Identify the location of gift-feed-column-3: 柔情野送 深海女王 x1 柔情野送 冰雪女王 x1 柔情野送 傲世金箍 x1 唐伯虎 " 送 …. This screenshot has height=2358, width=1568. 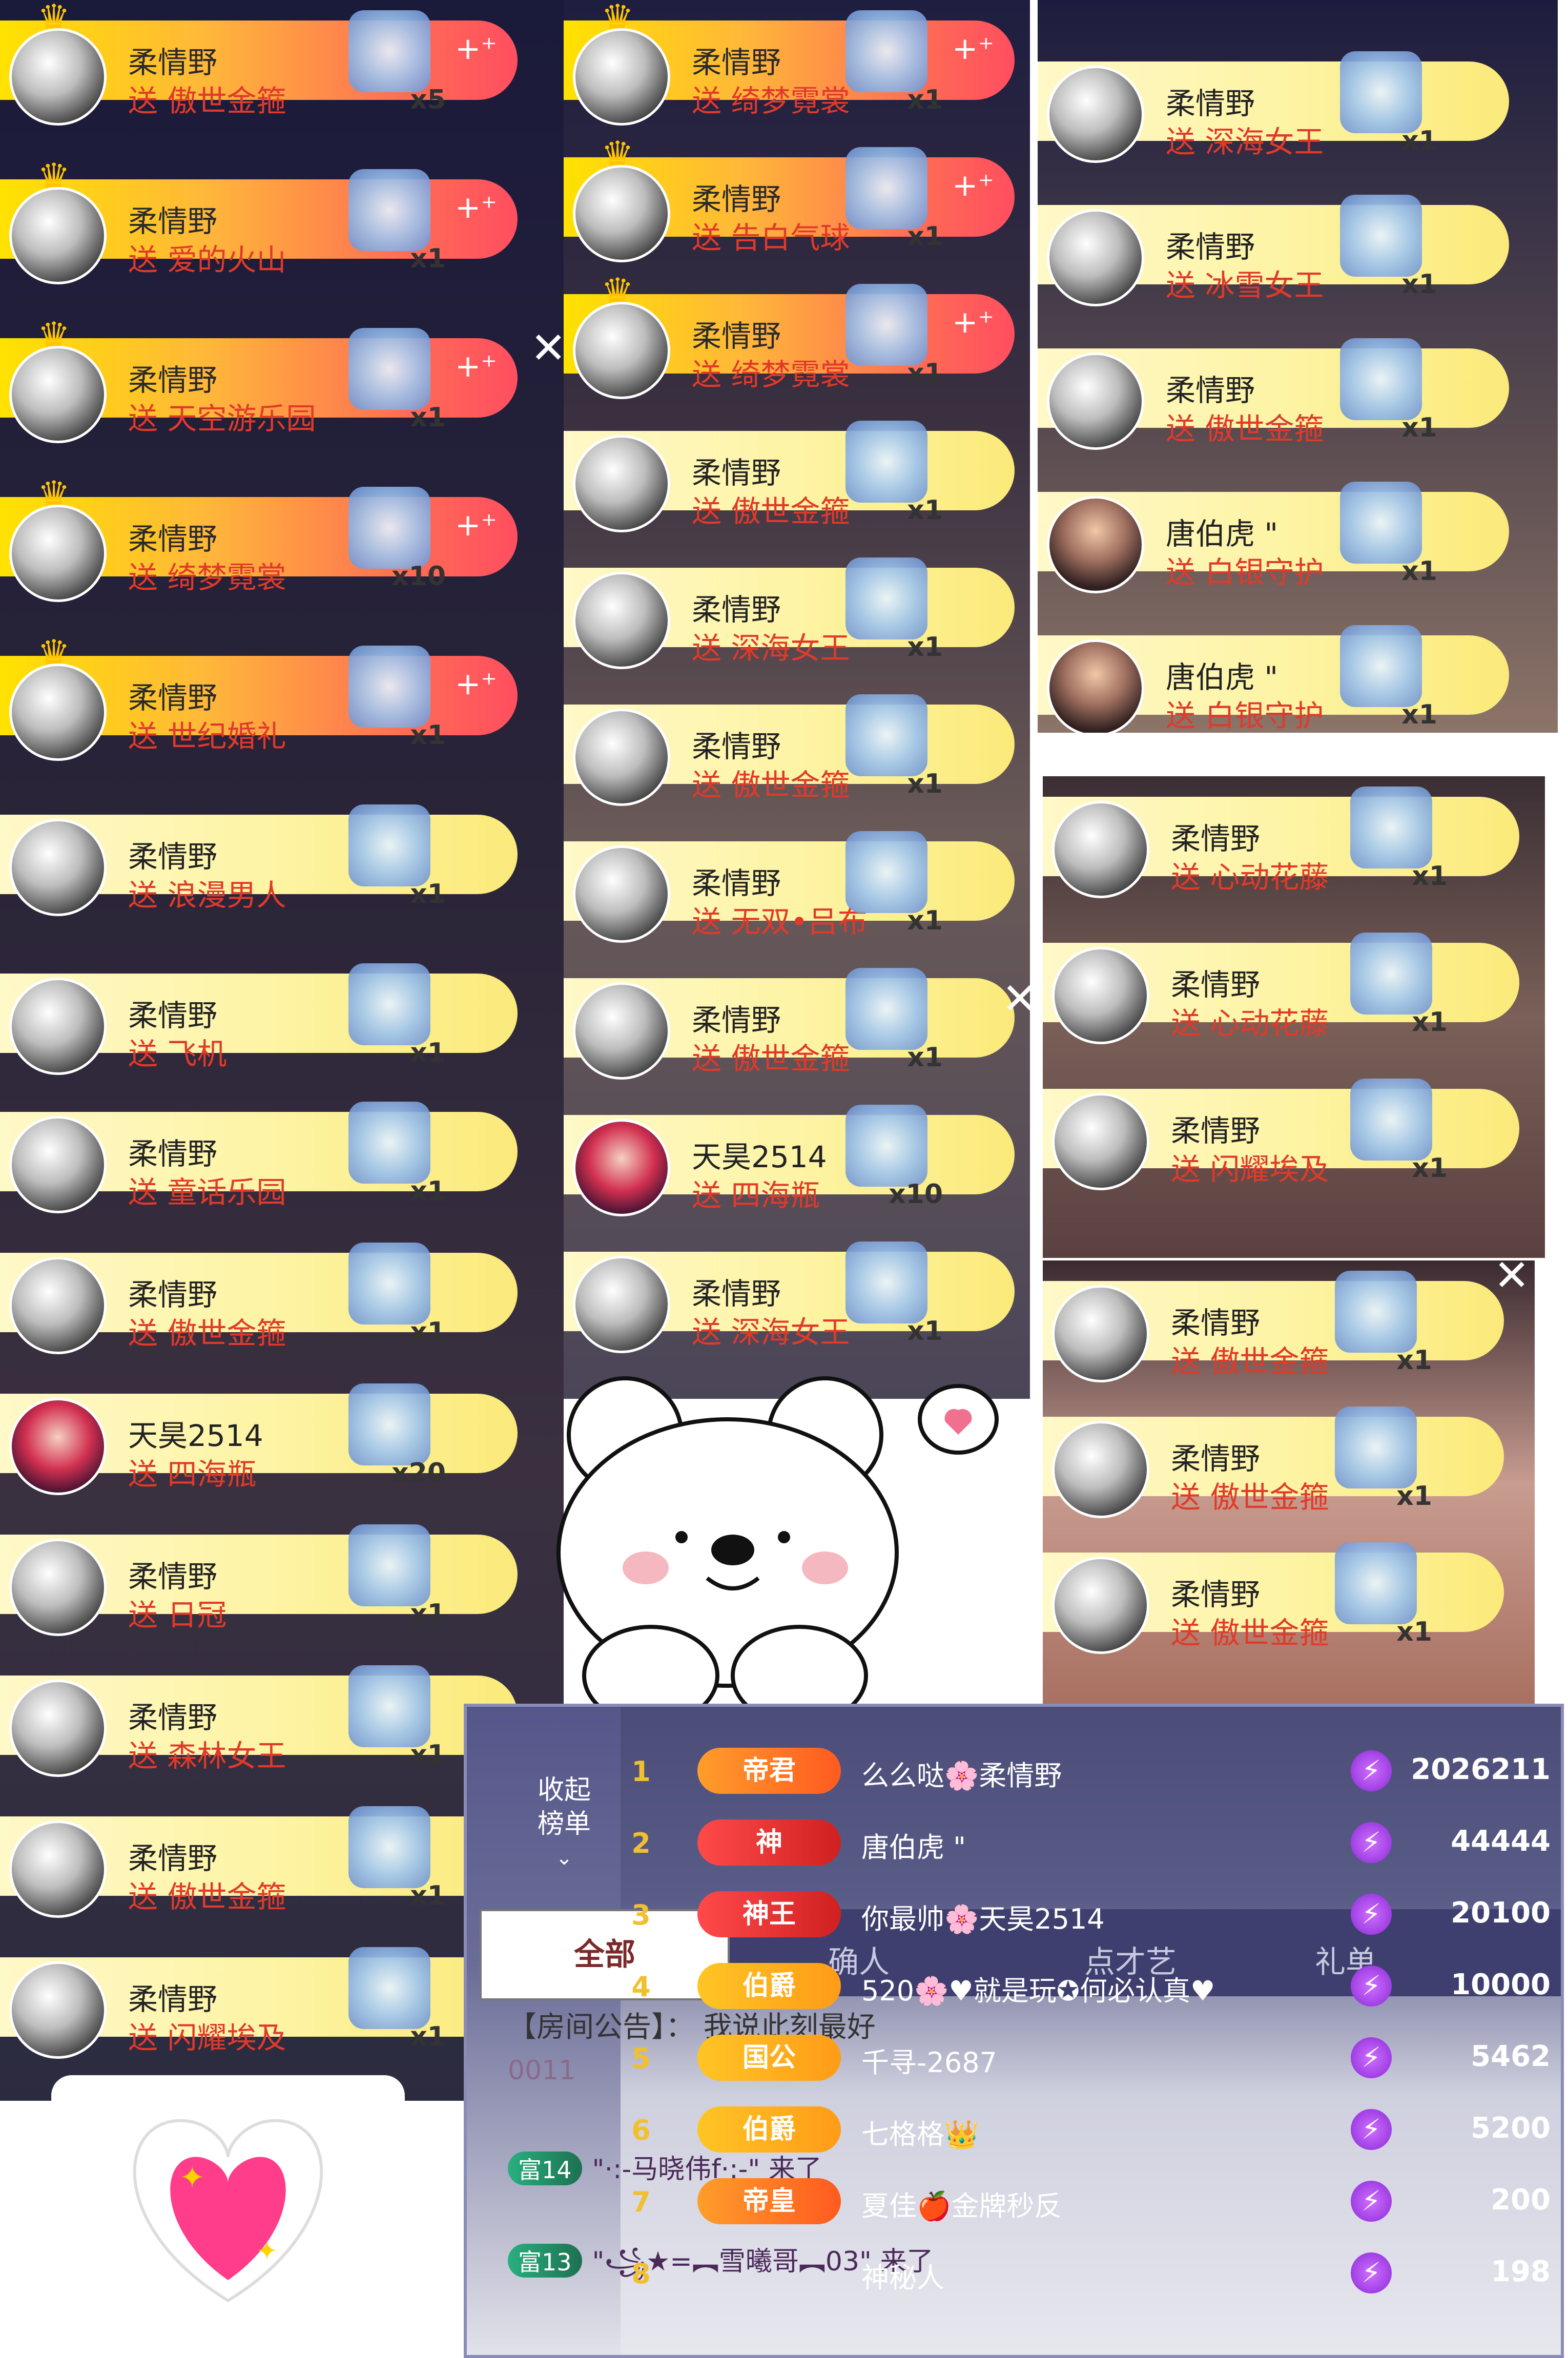
(1298, 366).